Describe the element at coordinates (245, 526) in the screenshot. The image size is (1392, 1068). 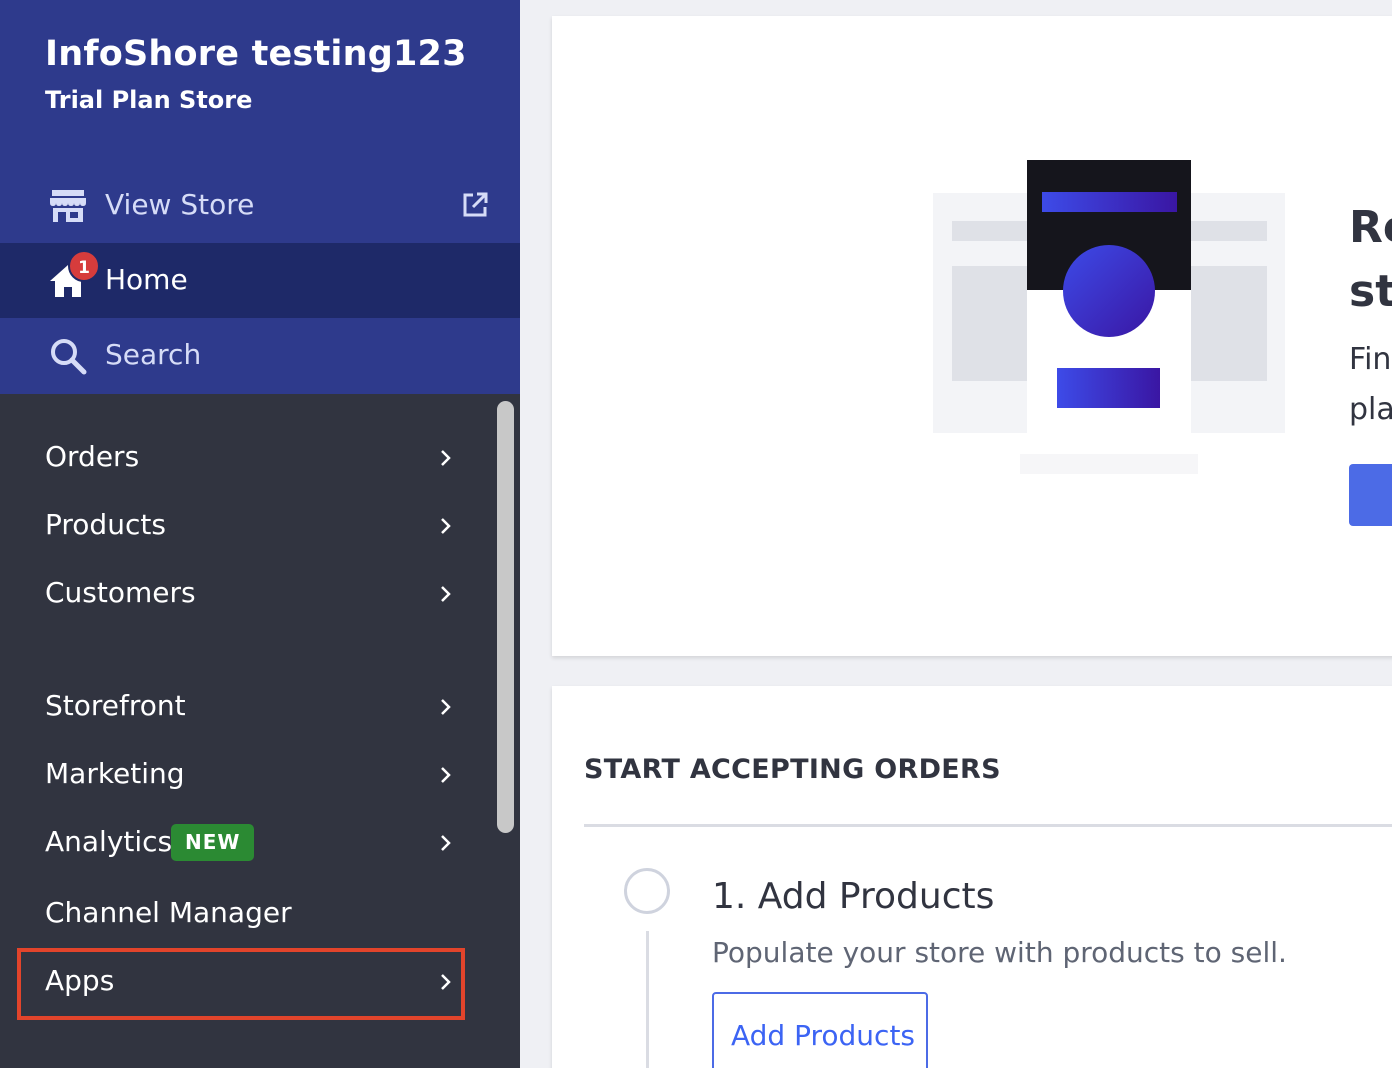
I see `sidebar-item-products: Products` at that location.